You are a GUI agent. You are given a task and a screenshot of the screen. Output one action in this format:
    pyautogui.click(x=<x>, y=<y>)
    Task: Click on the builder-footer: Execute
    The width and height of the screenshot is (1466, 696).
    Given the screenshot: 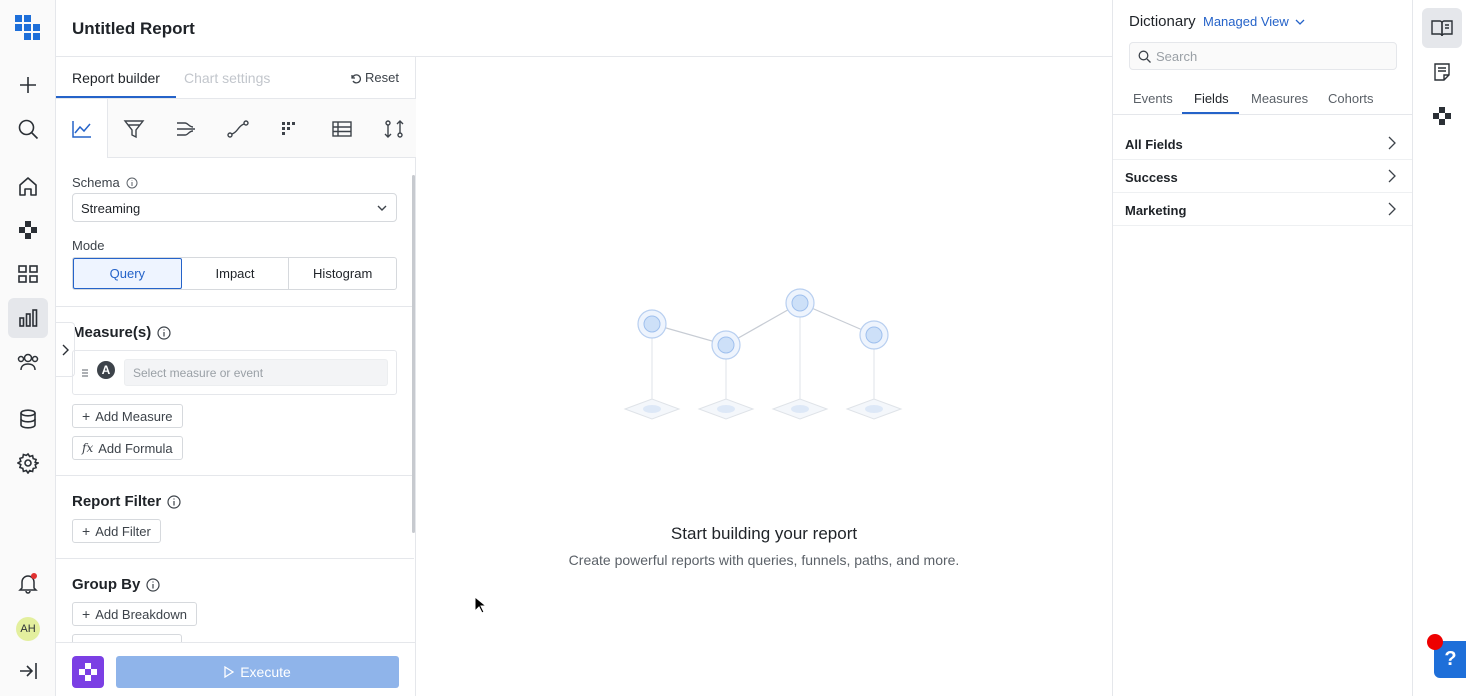 What is the action you would take?
    pyautogui.click(x=235, y=669)
    